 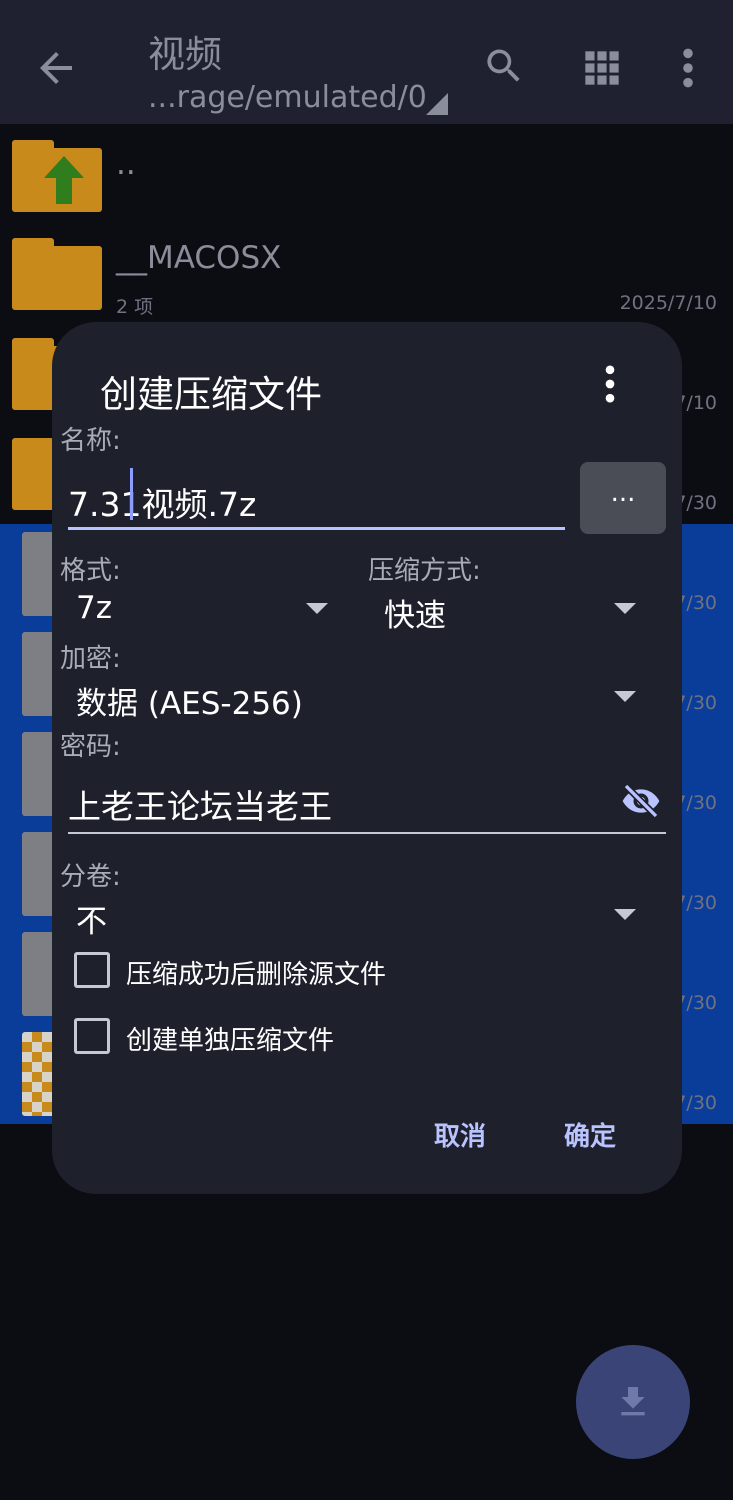 What do you see at coordinates (256, 975) in the screenshot?
I see `delete-source-label: 压缩成功后删除源文件` at bounding box center [256, 975].